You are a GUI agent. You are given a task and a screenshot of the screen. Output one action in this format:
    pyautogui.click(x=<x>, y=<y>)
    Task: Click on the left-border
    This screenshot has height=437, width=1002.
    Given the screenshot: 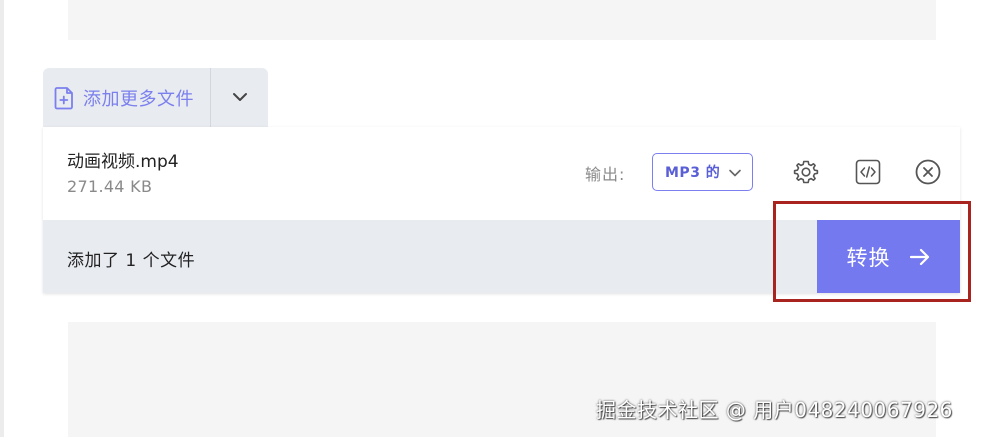 What is the action you would take?
    pyautogui.click(x=2, y=218)
    